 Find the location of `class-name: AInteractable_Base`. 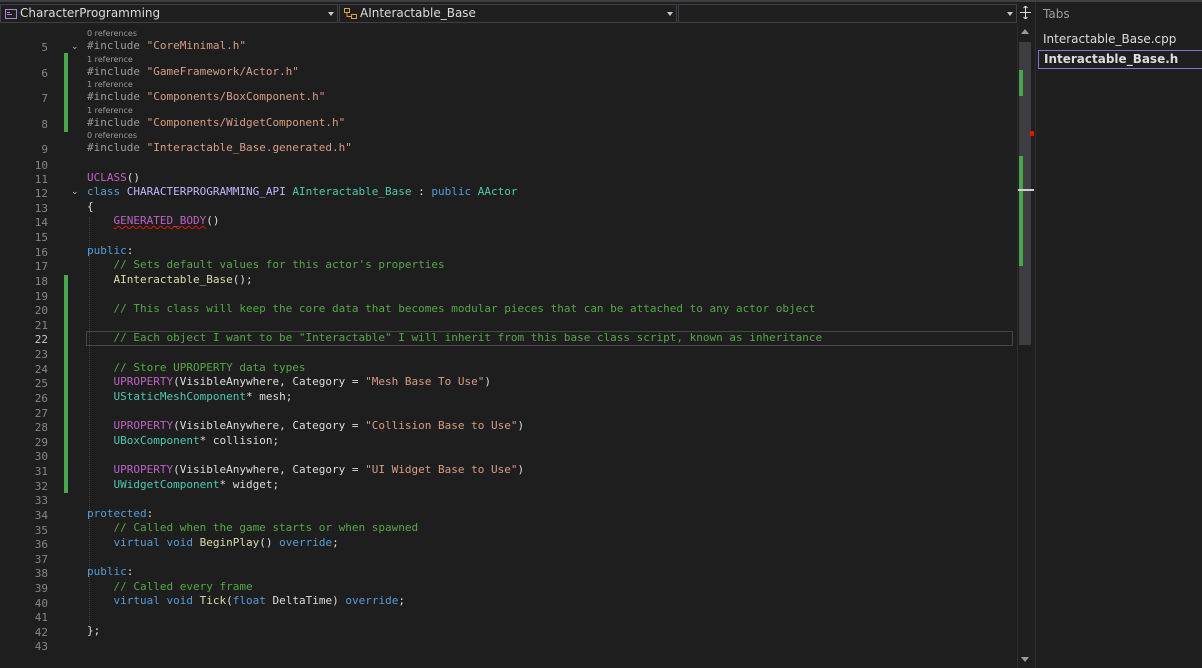

class-name: AInteractable_Base is located at coordinates (418, 13).